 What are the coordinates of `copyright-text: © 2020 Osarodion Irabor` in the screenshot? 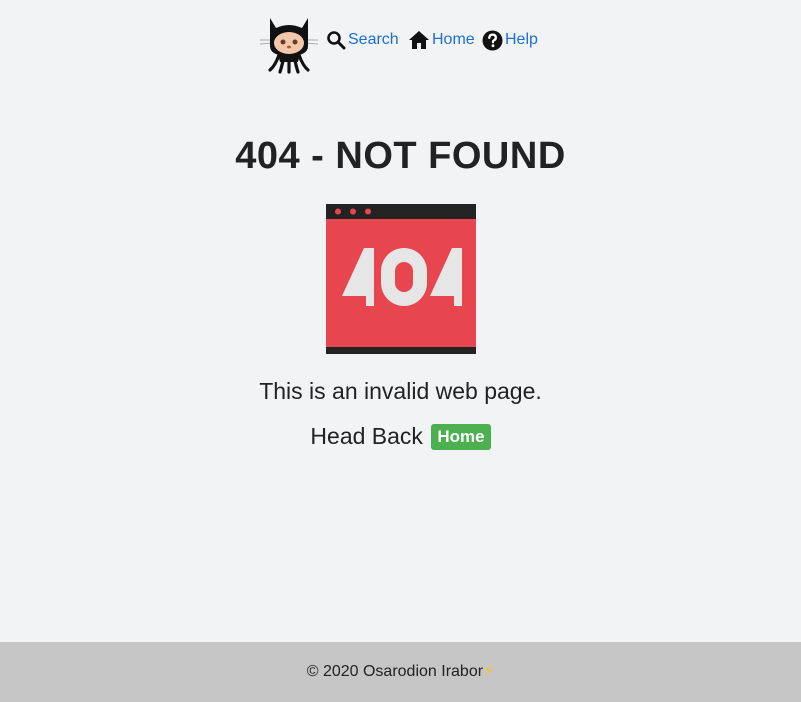 It's located at (395, 671).